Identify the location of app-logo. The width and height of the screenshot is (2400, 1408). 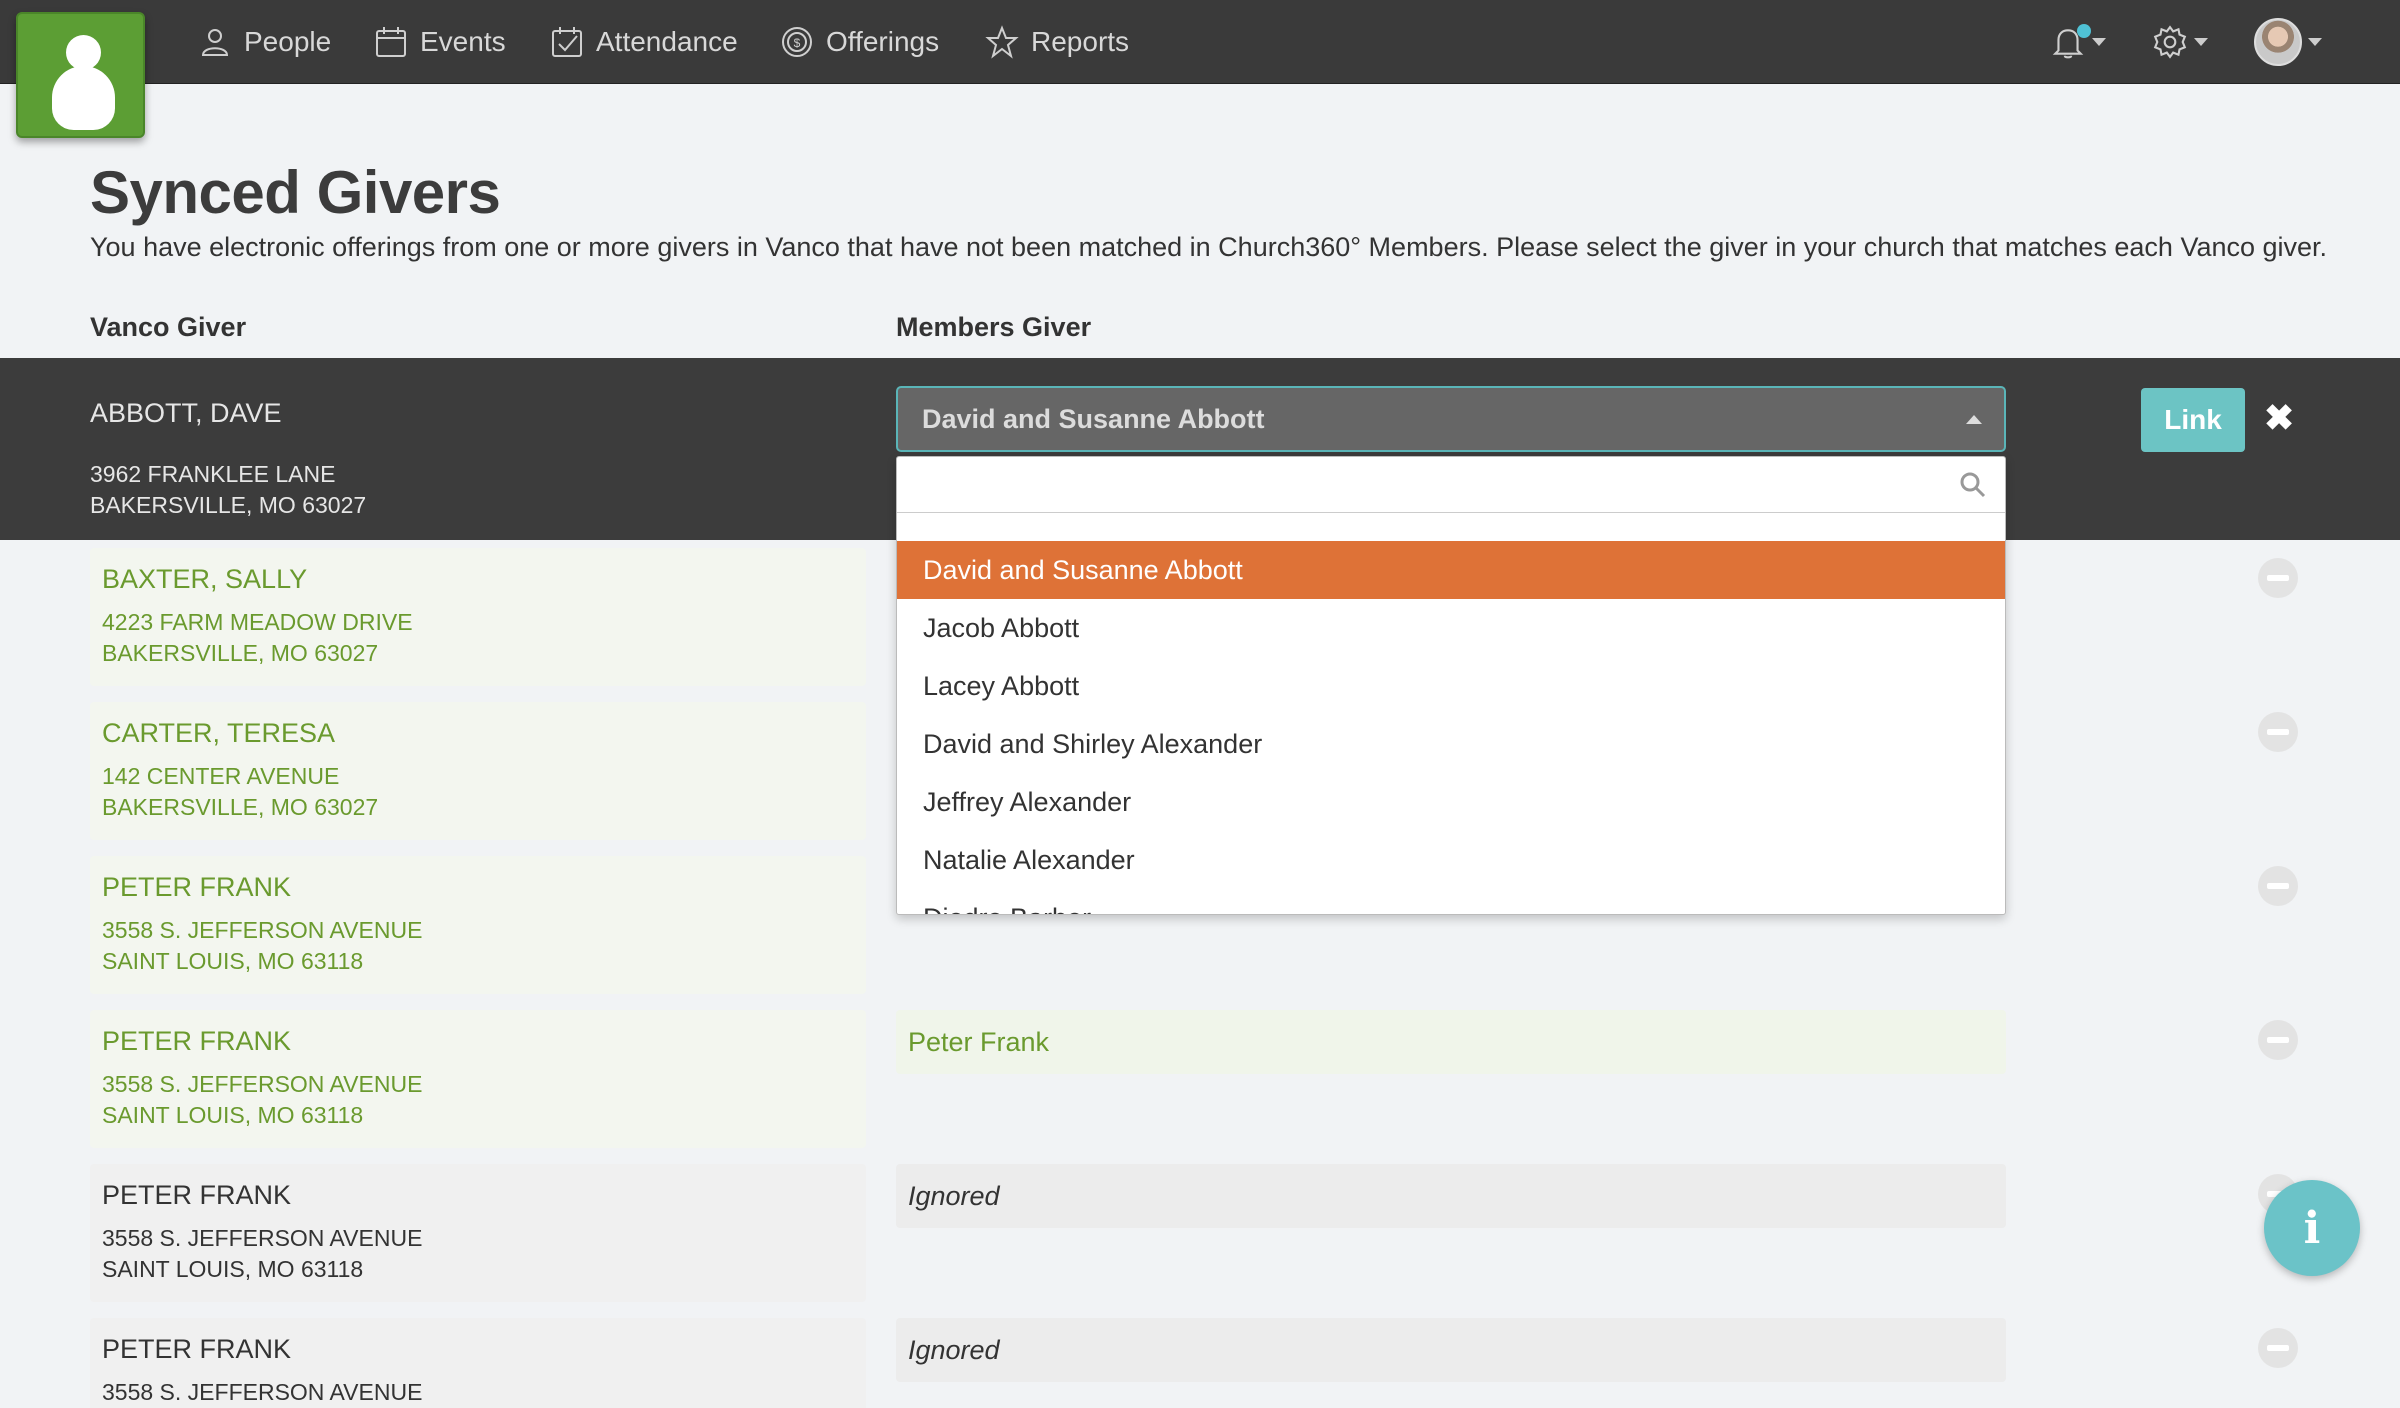
(80, 75).